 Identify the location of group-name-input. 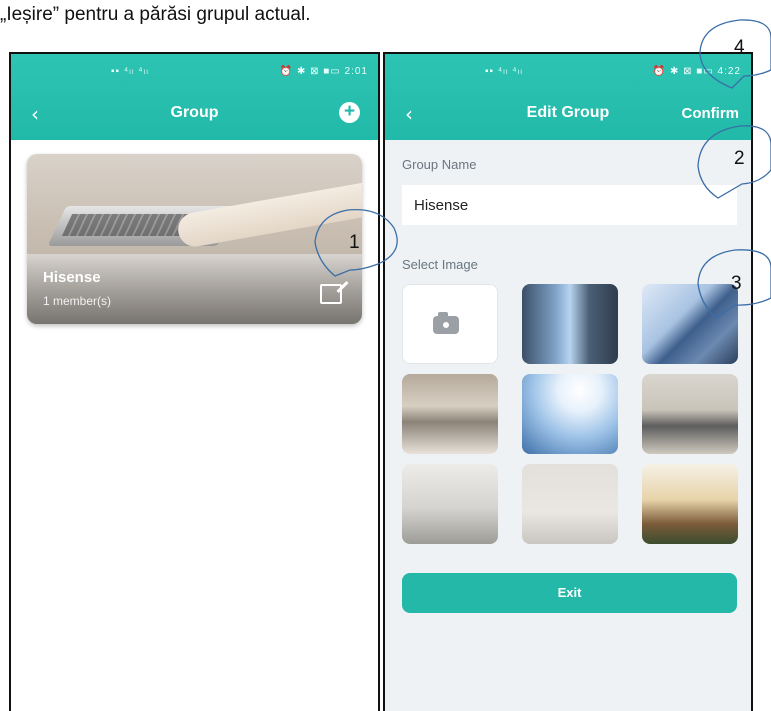
(569, 205).